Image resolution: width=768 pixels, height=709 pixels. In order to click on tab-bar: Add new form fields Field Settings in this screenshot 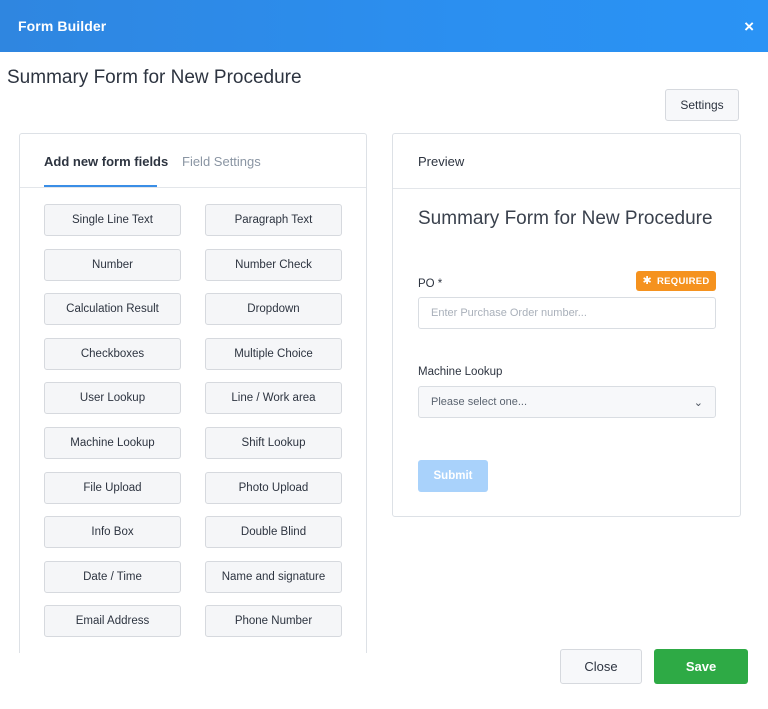, I will do `click(193, 161)`.